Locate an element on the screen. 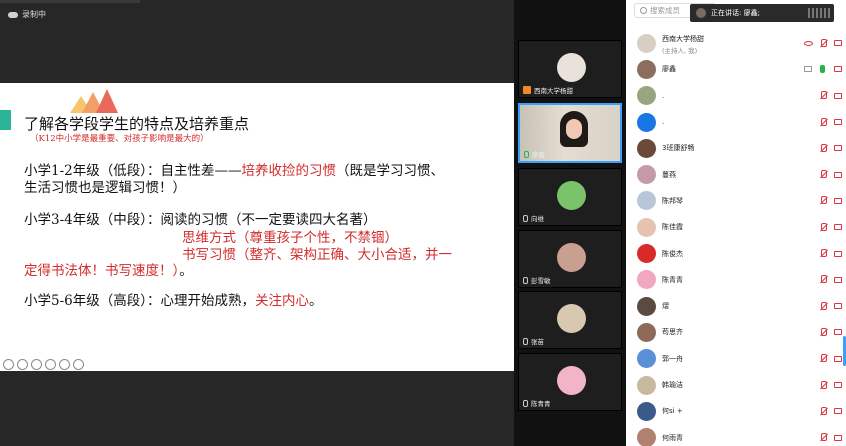  participant-row: 熠 is located at coordinates (736, 306).